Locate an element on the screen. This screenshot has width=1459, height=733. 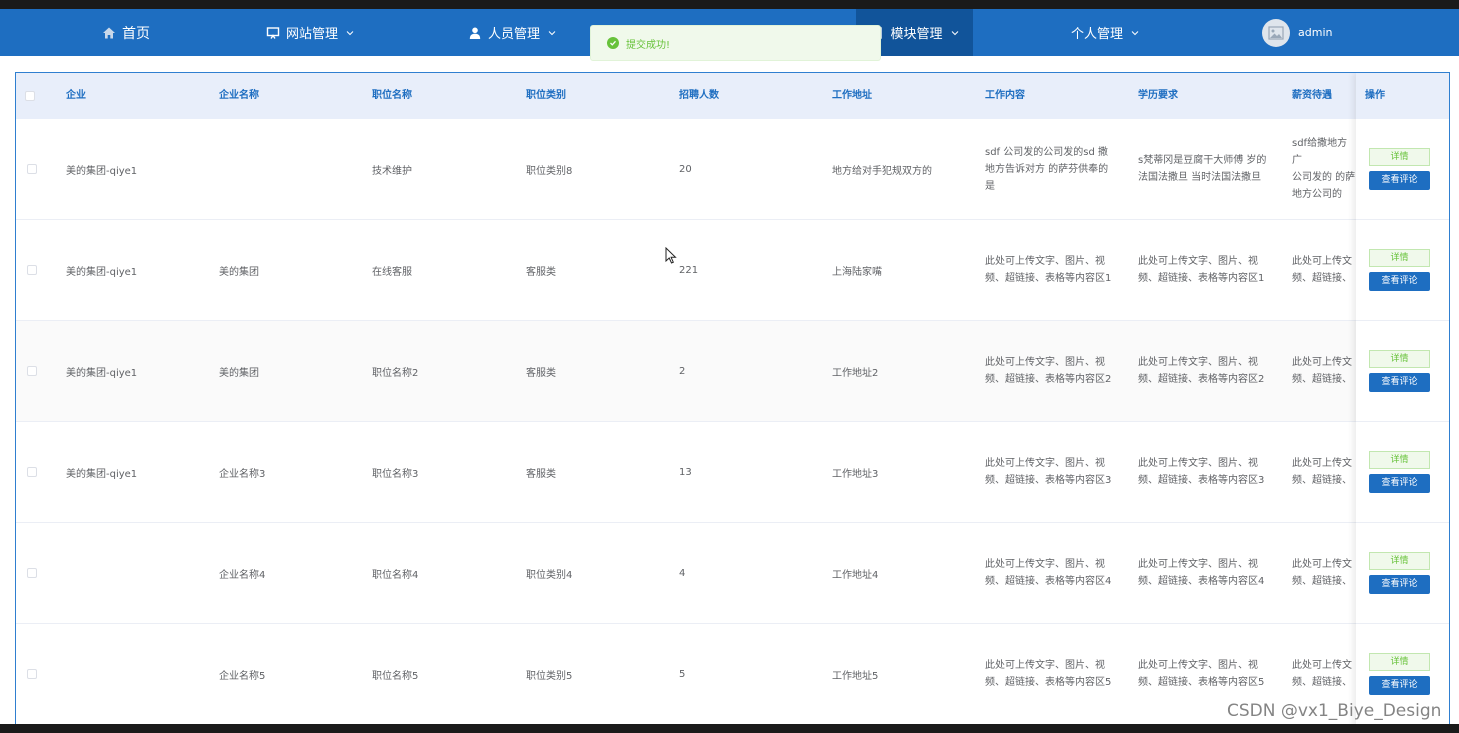
cell-company-name is located at coordinates (289, 169).